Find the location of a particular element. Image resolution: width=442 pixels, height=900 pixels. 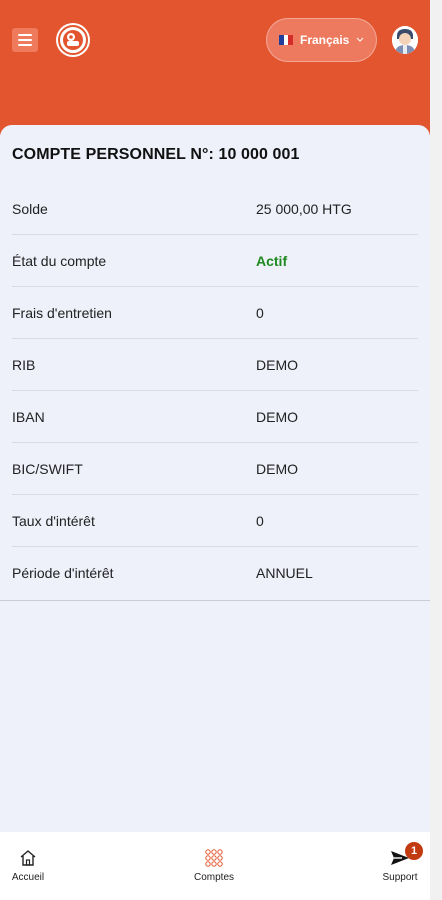

row-label: Période d'intérêt is located at coordinates (63, 573).